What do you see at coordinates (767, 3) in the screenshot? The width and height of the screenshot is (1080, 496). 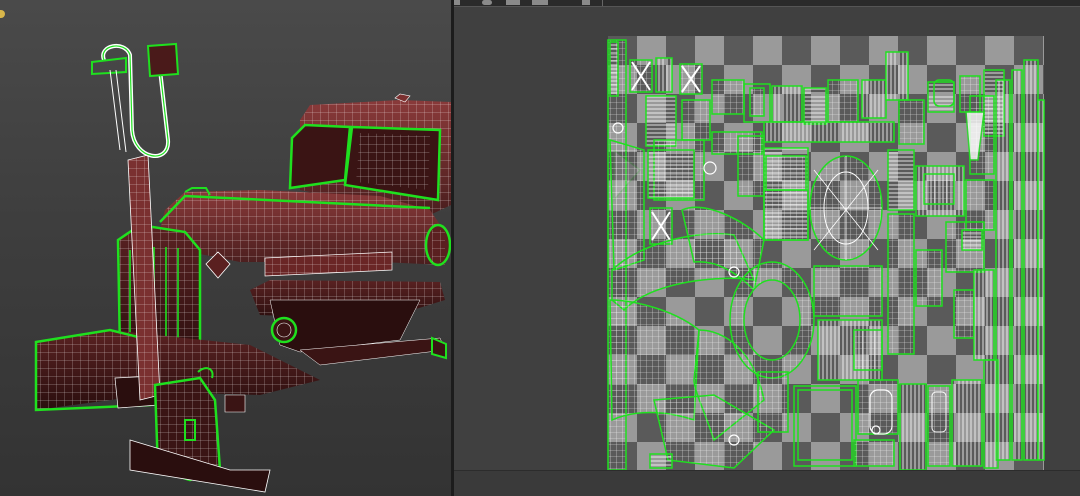 I see `uv-editor-toolbar` at bounding box center [767, 3].